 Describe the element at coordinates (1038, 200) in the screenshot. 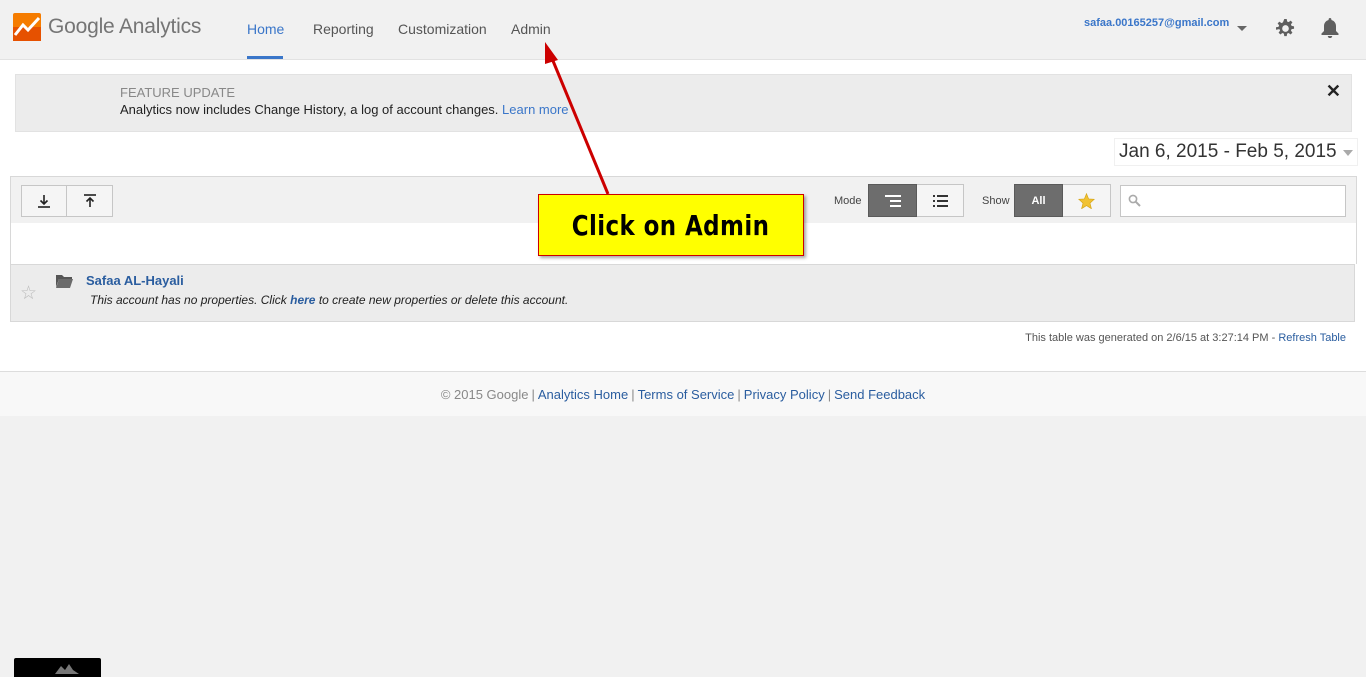

I see `show-all-button: All` at that location.